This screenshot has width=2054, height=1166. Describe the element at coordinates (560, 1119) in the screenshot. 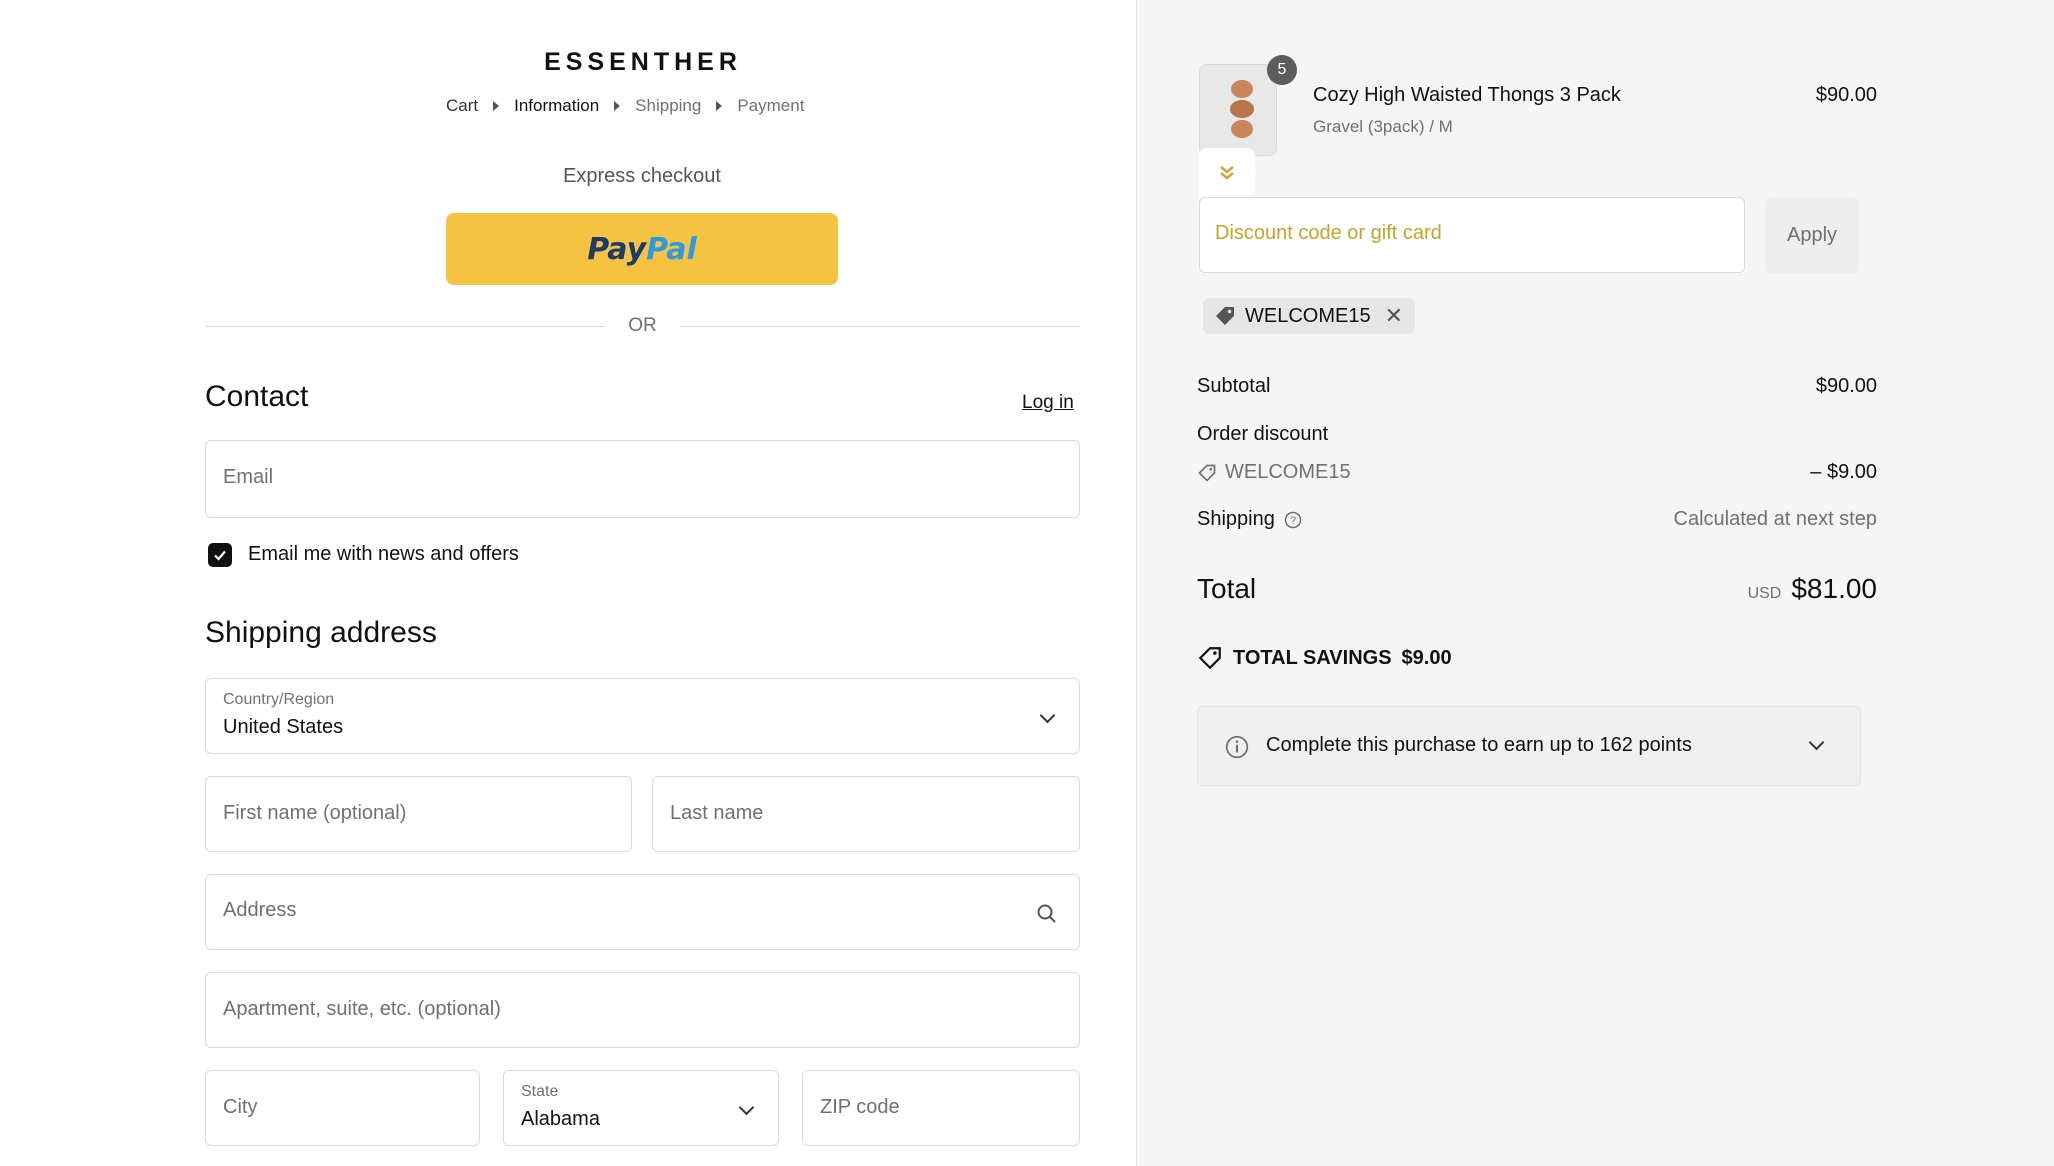

I see `state-value: Alabama` at that location.